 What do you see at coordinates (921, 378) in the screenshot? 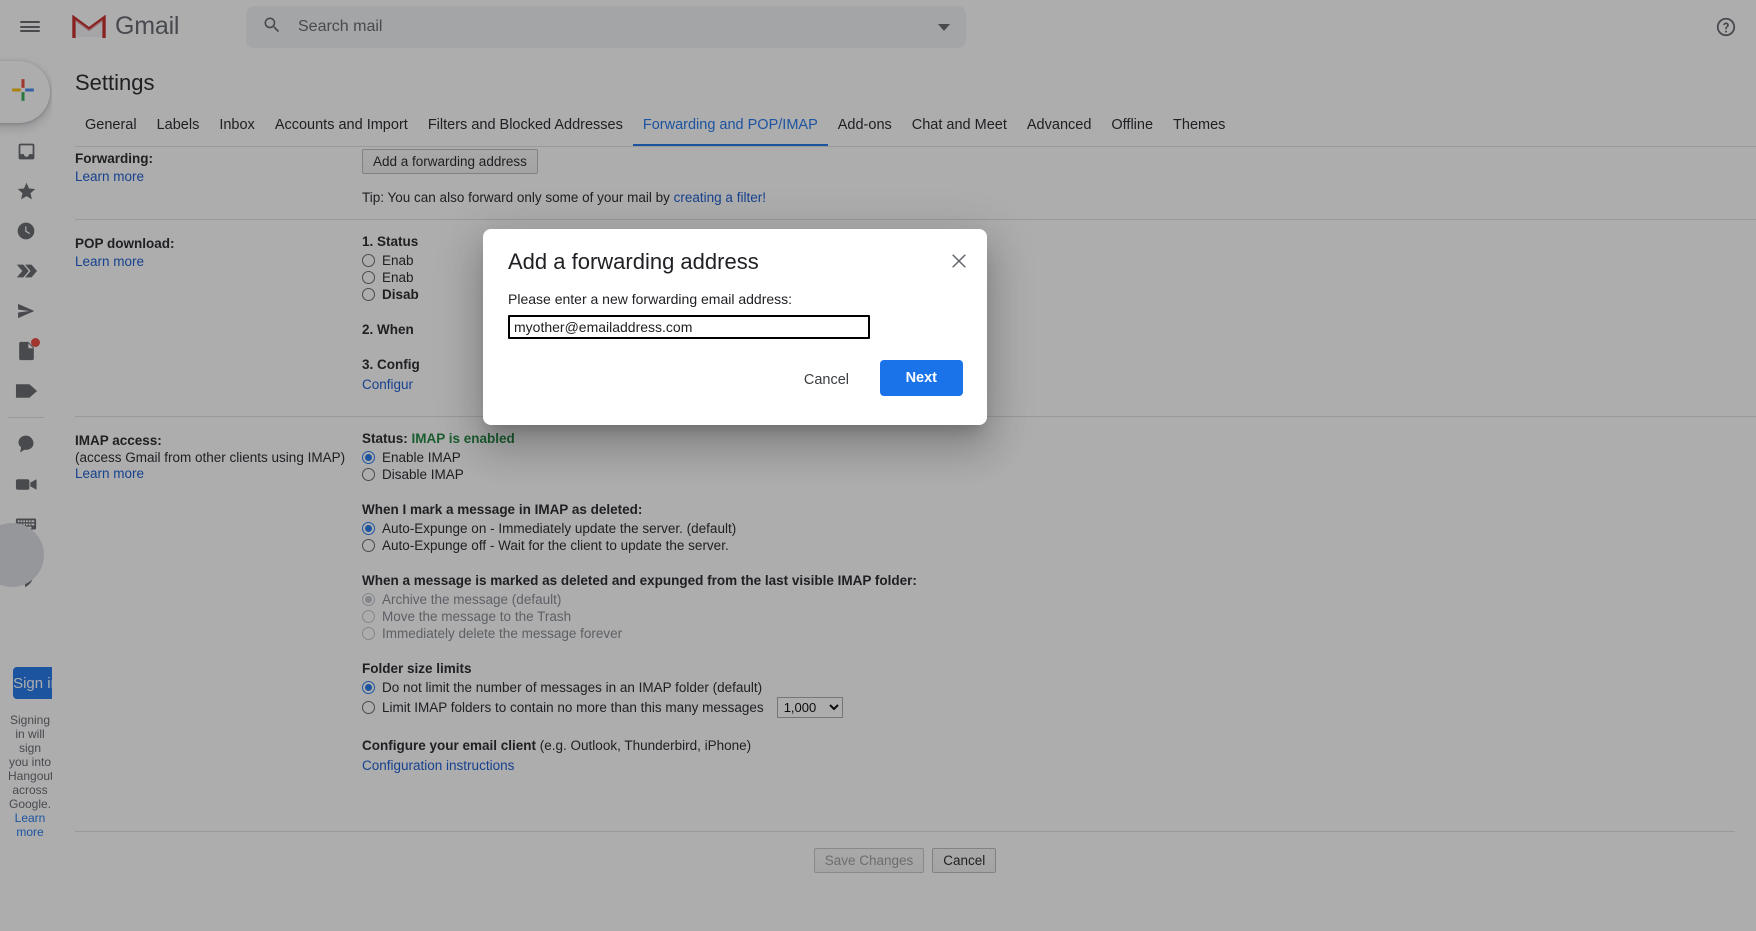
I see `dialog-next-button: Next` at bounding box center [921, 378].